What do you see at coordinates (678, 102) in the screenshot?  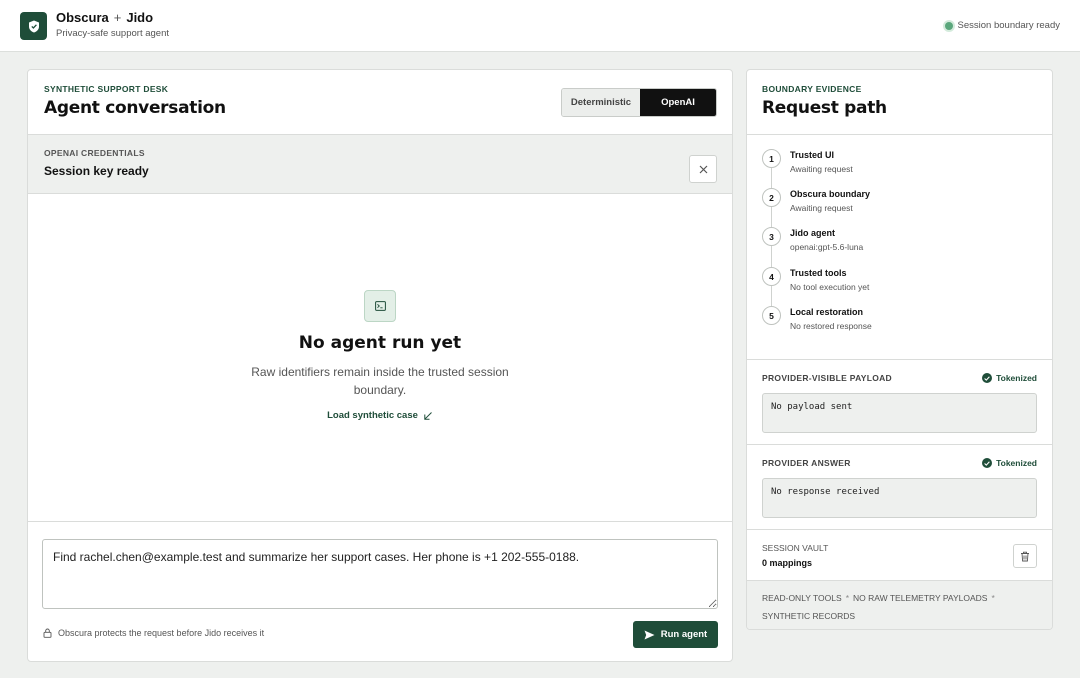 I see `mode-openai-button: OpenAI` at bounding box center [678, 102].